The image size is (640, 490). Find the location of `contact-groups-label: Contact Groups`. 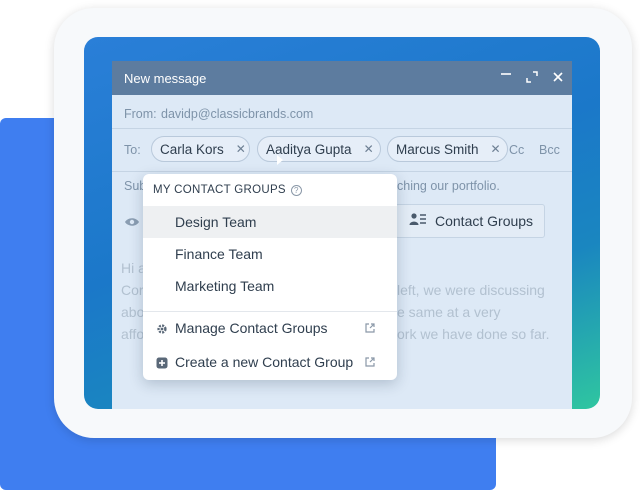

contact-groups-label: Contact Groups is located at coordinates (484, 221).